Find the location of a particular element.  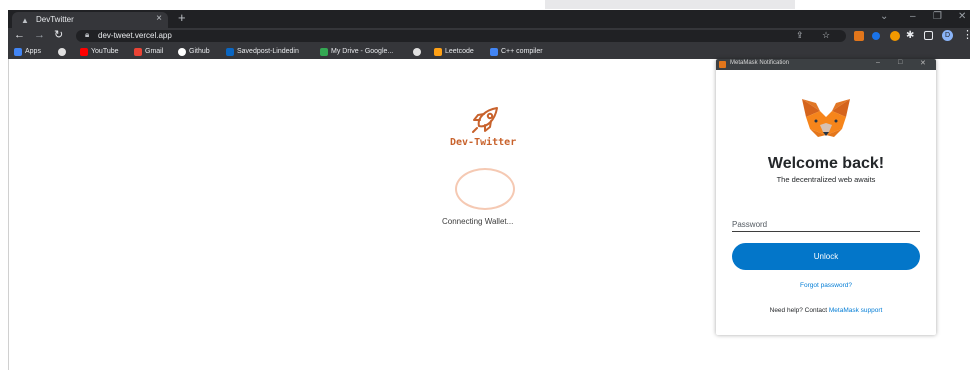

welcome-heading: Welcome back! is located at coordinates (826, 163).